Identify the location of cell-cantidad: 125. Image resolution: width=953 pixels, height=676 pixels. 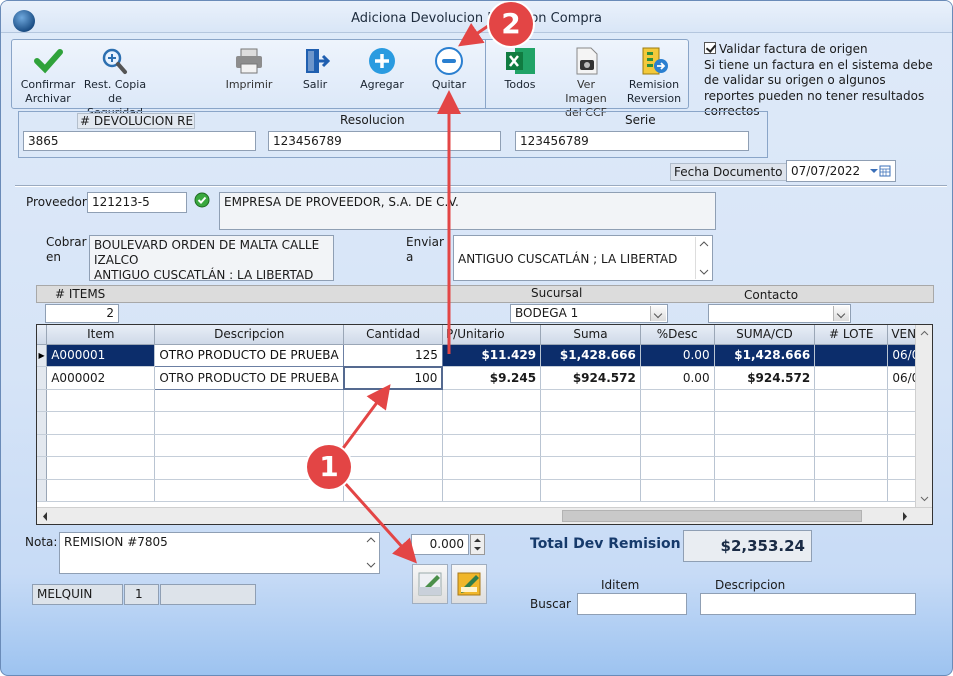
(393, 355).